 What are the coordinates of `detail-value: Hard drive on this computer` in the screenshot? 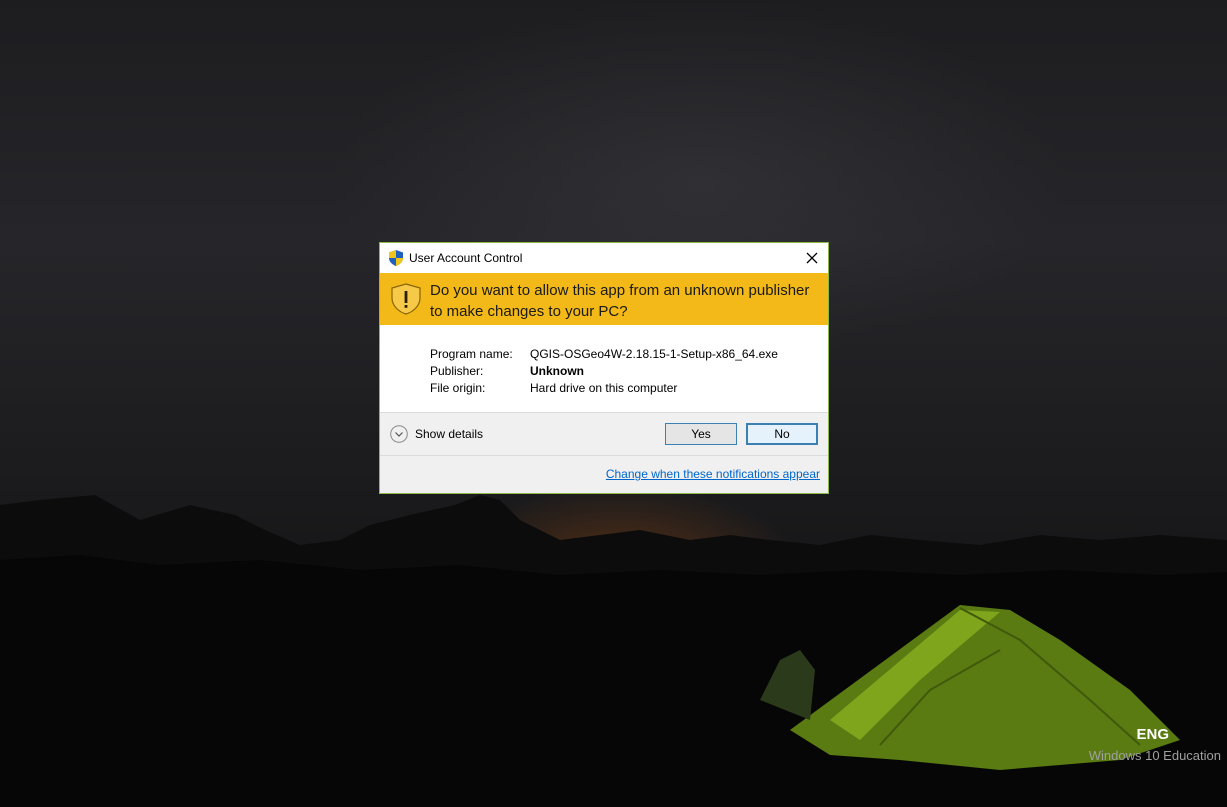 It's located at (604, 388).